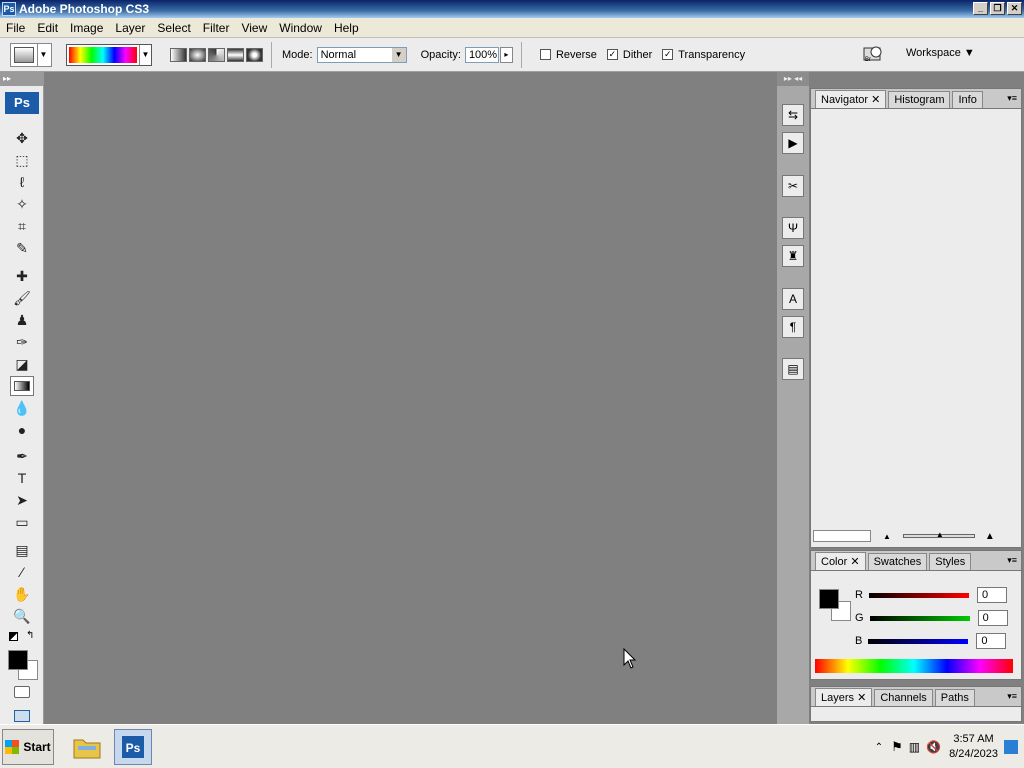 This screenshot has height=768, width=1024. Describe the element at coordinates (87, 747) in the screenshot. I see `taskbar-explorer-button` at that location.